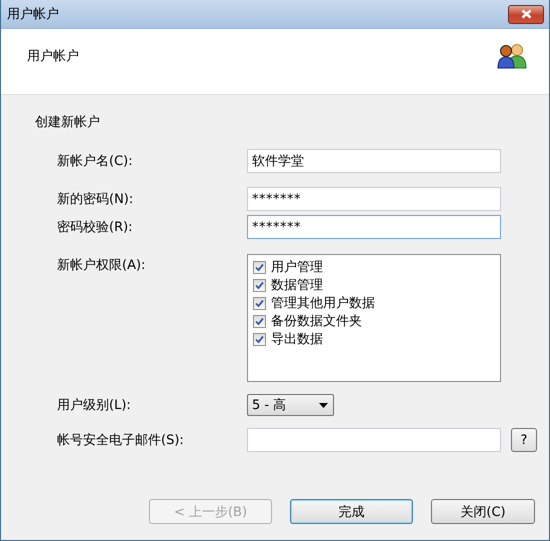  I want to click on header-title: 用户帐户, so click(53, 56).